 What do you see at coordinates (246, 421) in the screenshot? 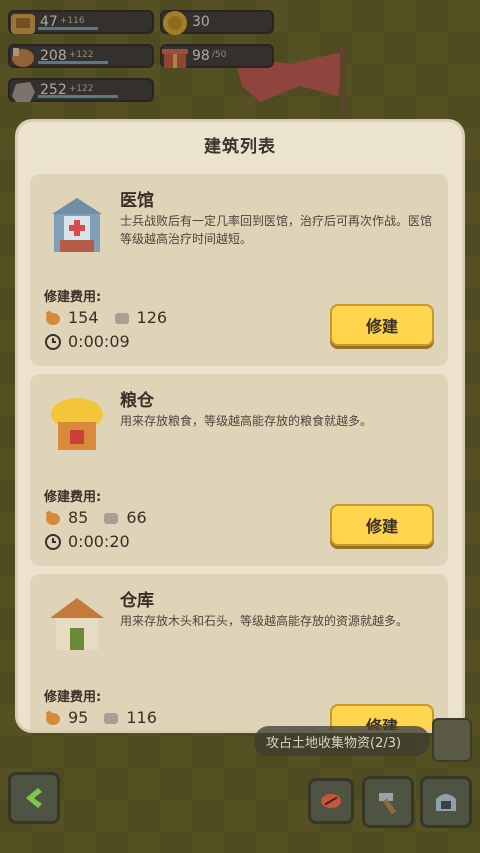
I see `building-desc: 用来存放粮食，等级越高能存放的粮食就越多。` at bounding box center [246, 421].